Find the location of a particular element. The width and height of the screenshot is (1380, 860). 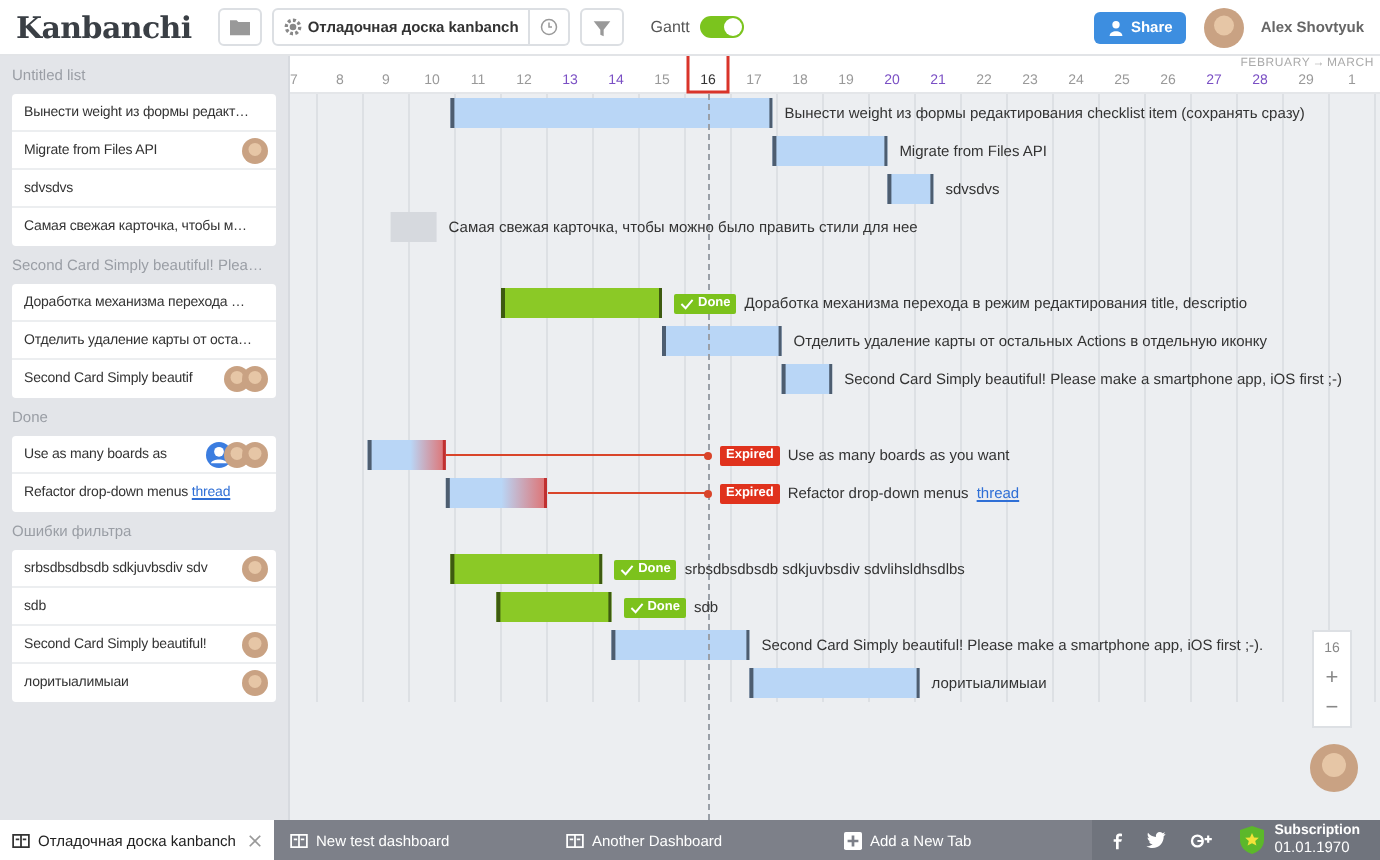

person-icon is located at coordinates (1116, 27).